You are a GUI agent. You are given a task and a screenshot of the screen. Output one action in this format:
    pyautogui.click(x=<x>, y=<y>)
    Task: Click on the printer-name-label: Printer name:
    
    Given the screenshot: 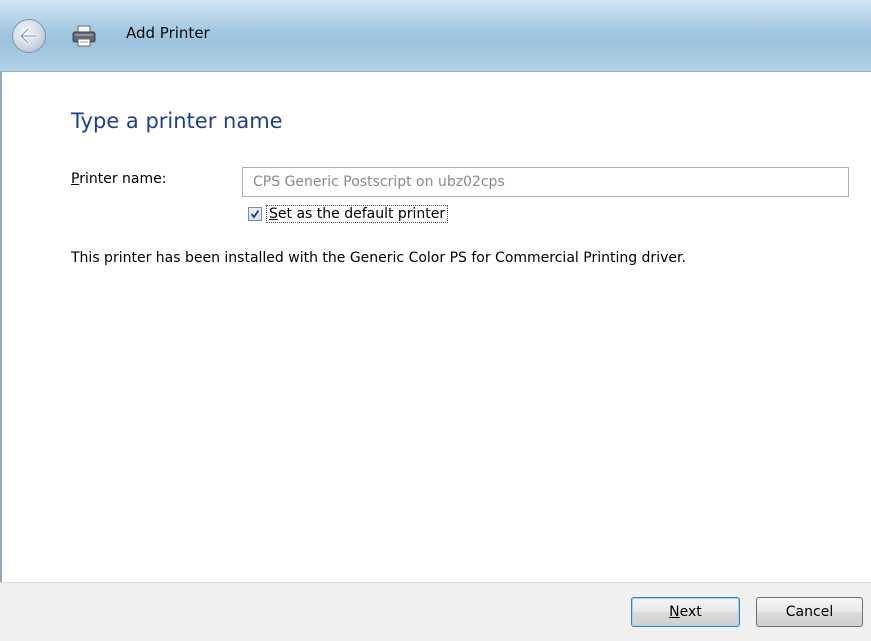 What is the action you would take?
    pyautogui.click(x=118, y=179)
    